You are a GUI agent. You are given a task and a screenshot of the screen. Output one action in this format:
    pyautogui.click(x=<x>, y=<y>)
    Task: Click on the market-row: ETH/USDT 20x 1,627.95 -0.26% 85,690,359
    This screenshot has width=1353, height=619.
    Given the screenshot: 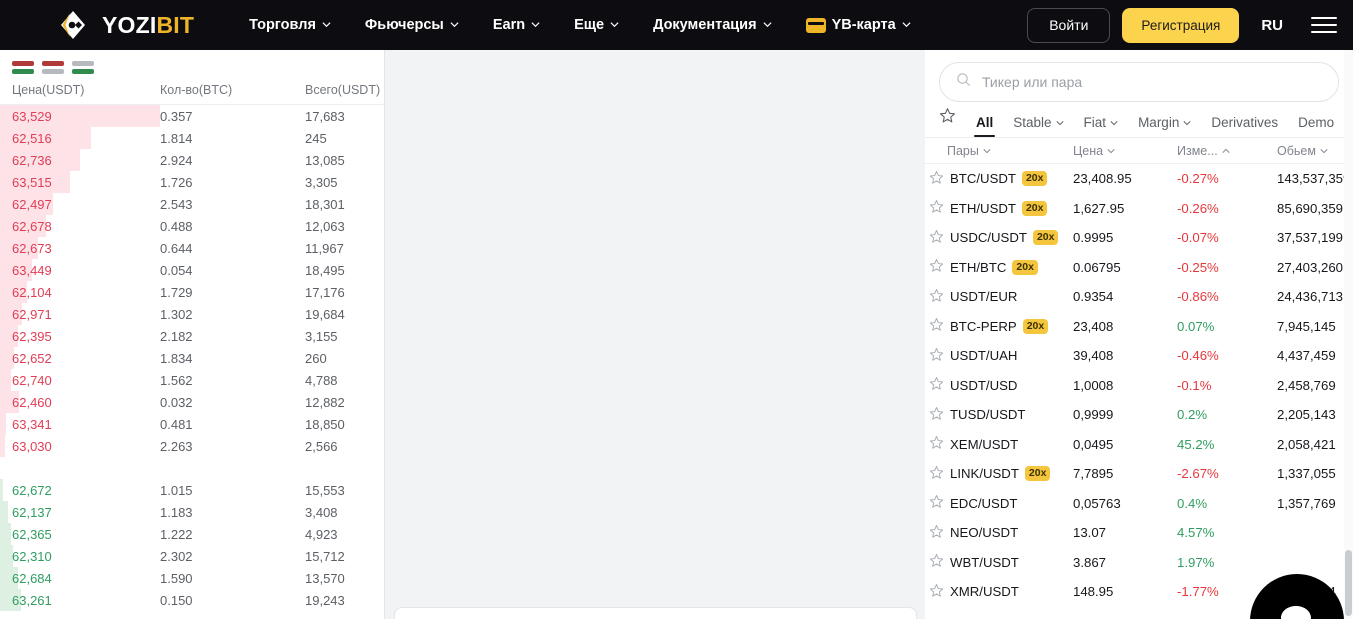 What is the action you would take?
    pyautogui.click(x=1139, y=209)
    